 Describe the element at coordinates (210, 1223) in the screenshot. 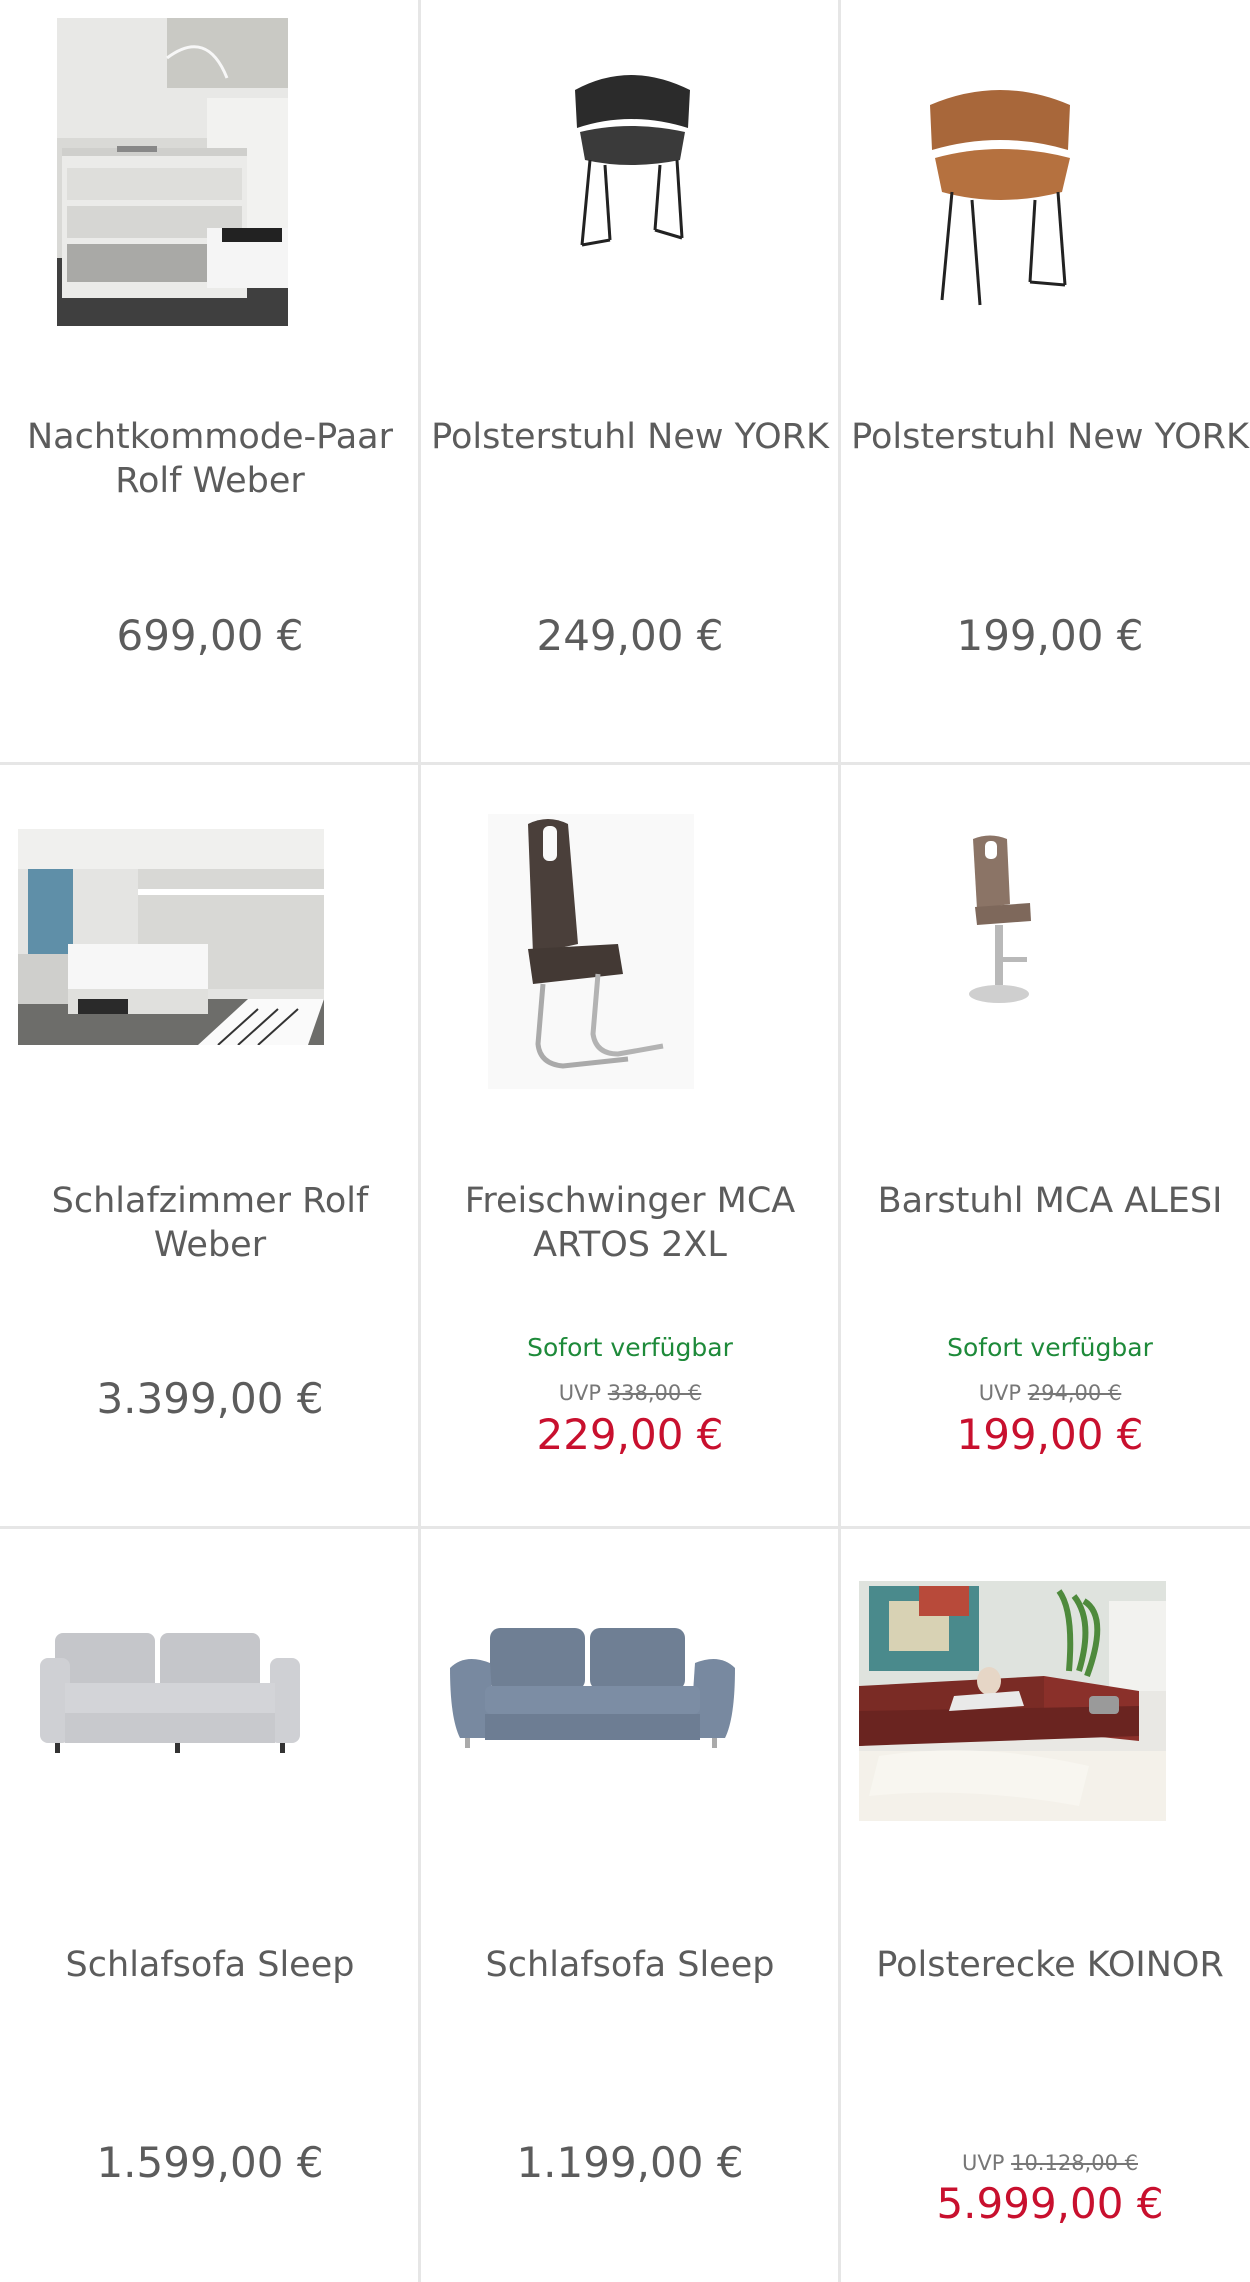

I see `product-title: Schlafzimmer Rolf Weber` at that location.